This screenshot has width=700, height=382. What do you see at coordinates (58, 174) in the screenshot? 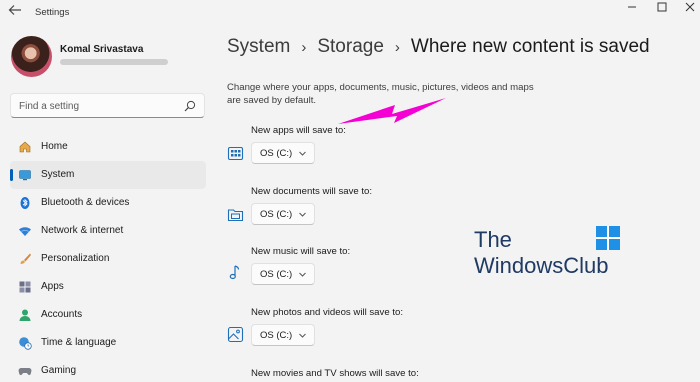
I see `sidebar-item-label: System` at bounding box center [58, 174].